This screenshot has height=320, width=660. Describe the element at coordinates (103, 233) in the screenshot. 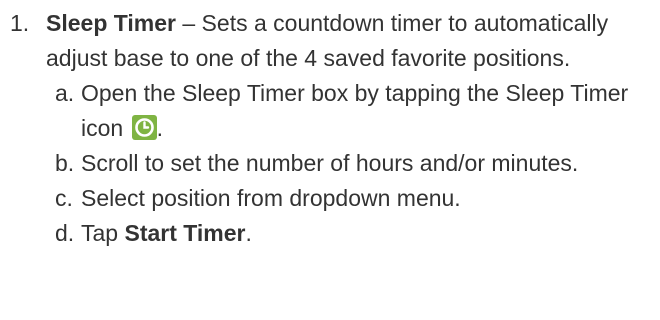

I see `step-text: Tap` at that location.